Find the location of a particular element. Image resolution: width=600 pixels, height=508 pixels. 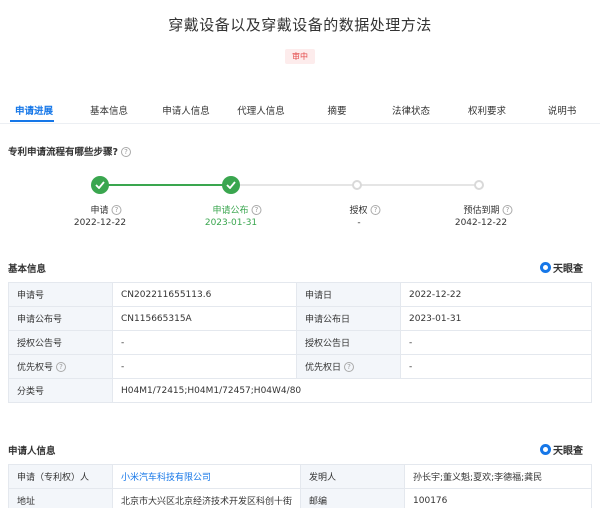

field-label: 邮编 is located at coordinates (353, 498).